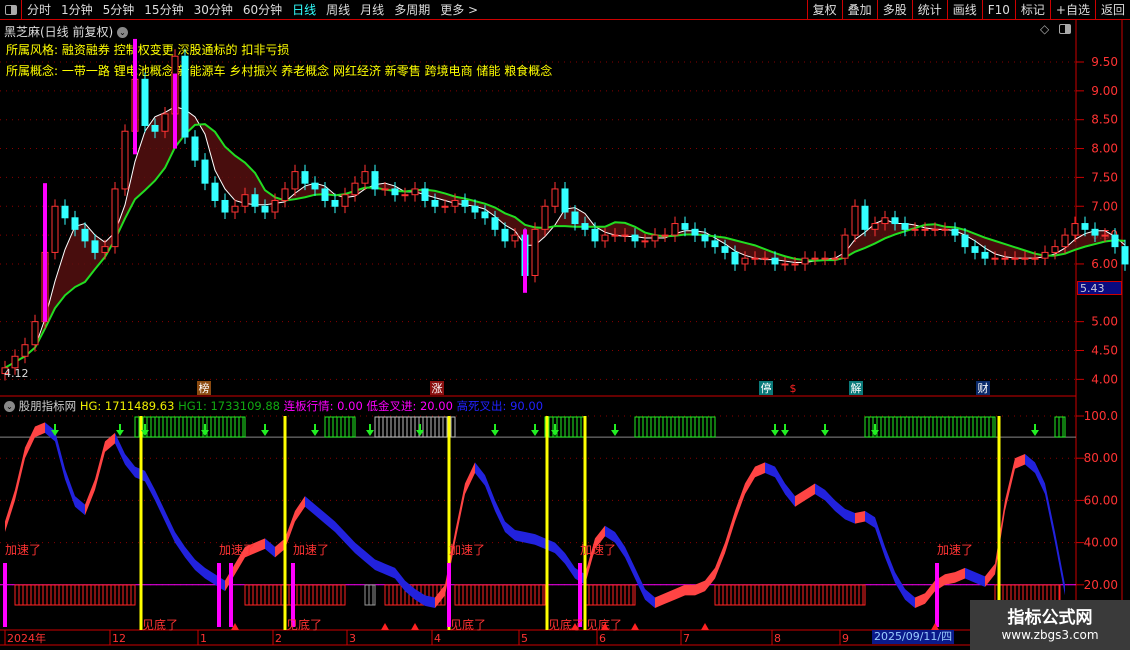 The height and width of the screenshot is (650, 1130). What do you see at coordinates (26, 638) in the screenshot?
I see `time-label: 2024年` at bounding box center [26, 638].